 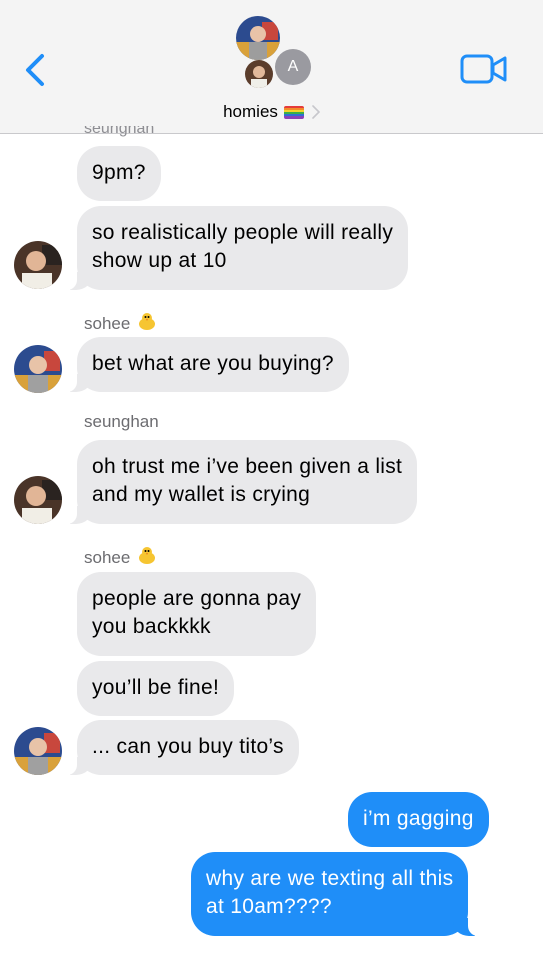 I want to click on message-text: you’ll be fine!, so click(x=156, y=687).